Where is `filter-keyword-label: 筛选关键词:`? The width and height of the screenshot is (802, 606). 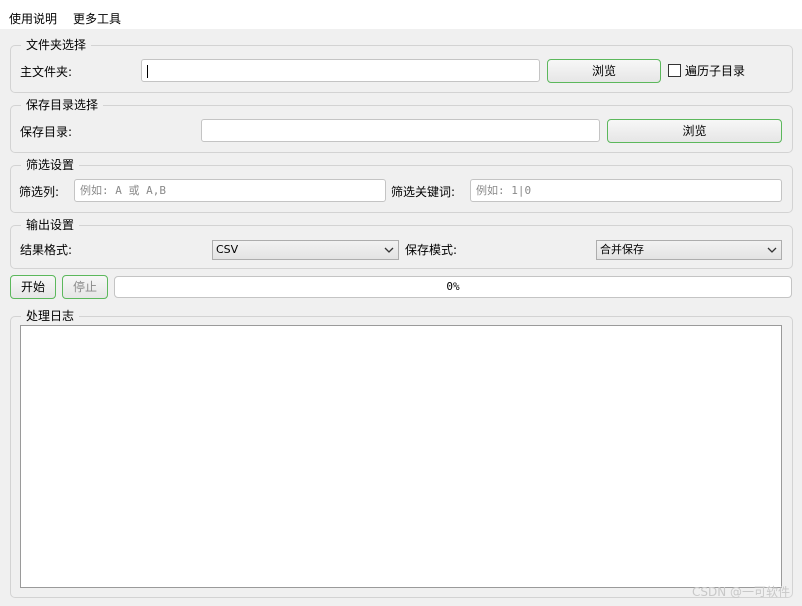 filter-keyword-label: 筛选关键词: is located at coordinates (423, 192).